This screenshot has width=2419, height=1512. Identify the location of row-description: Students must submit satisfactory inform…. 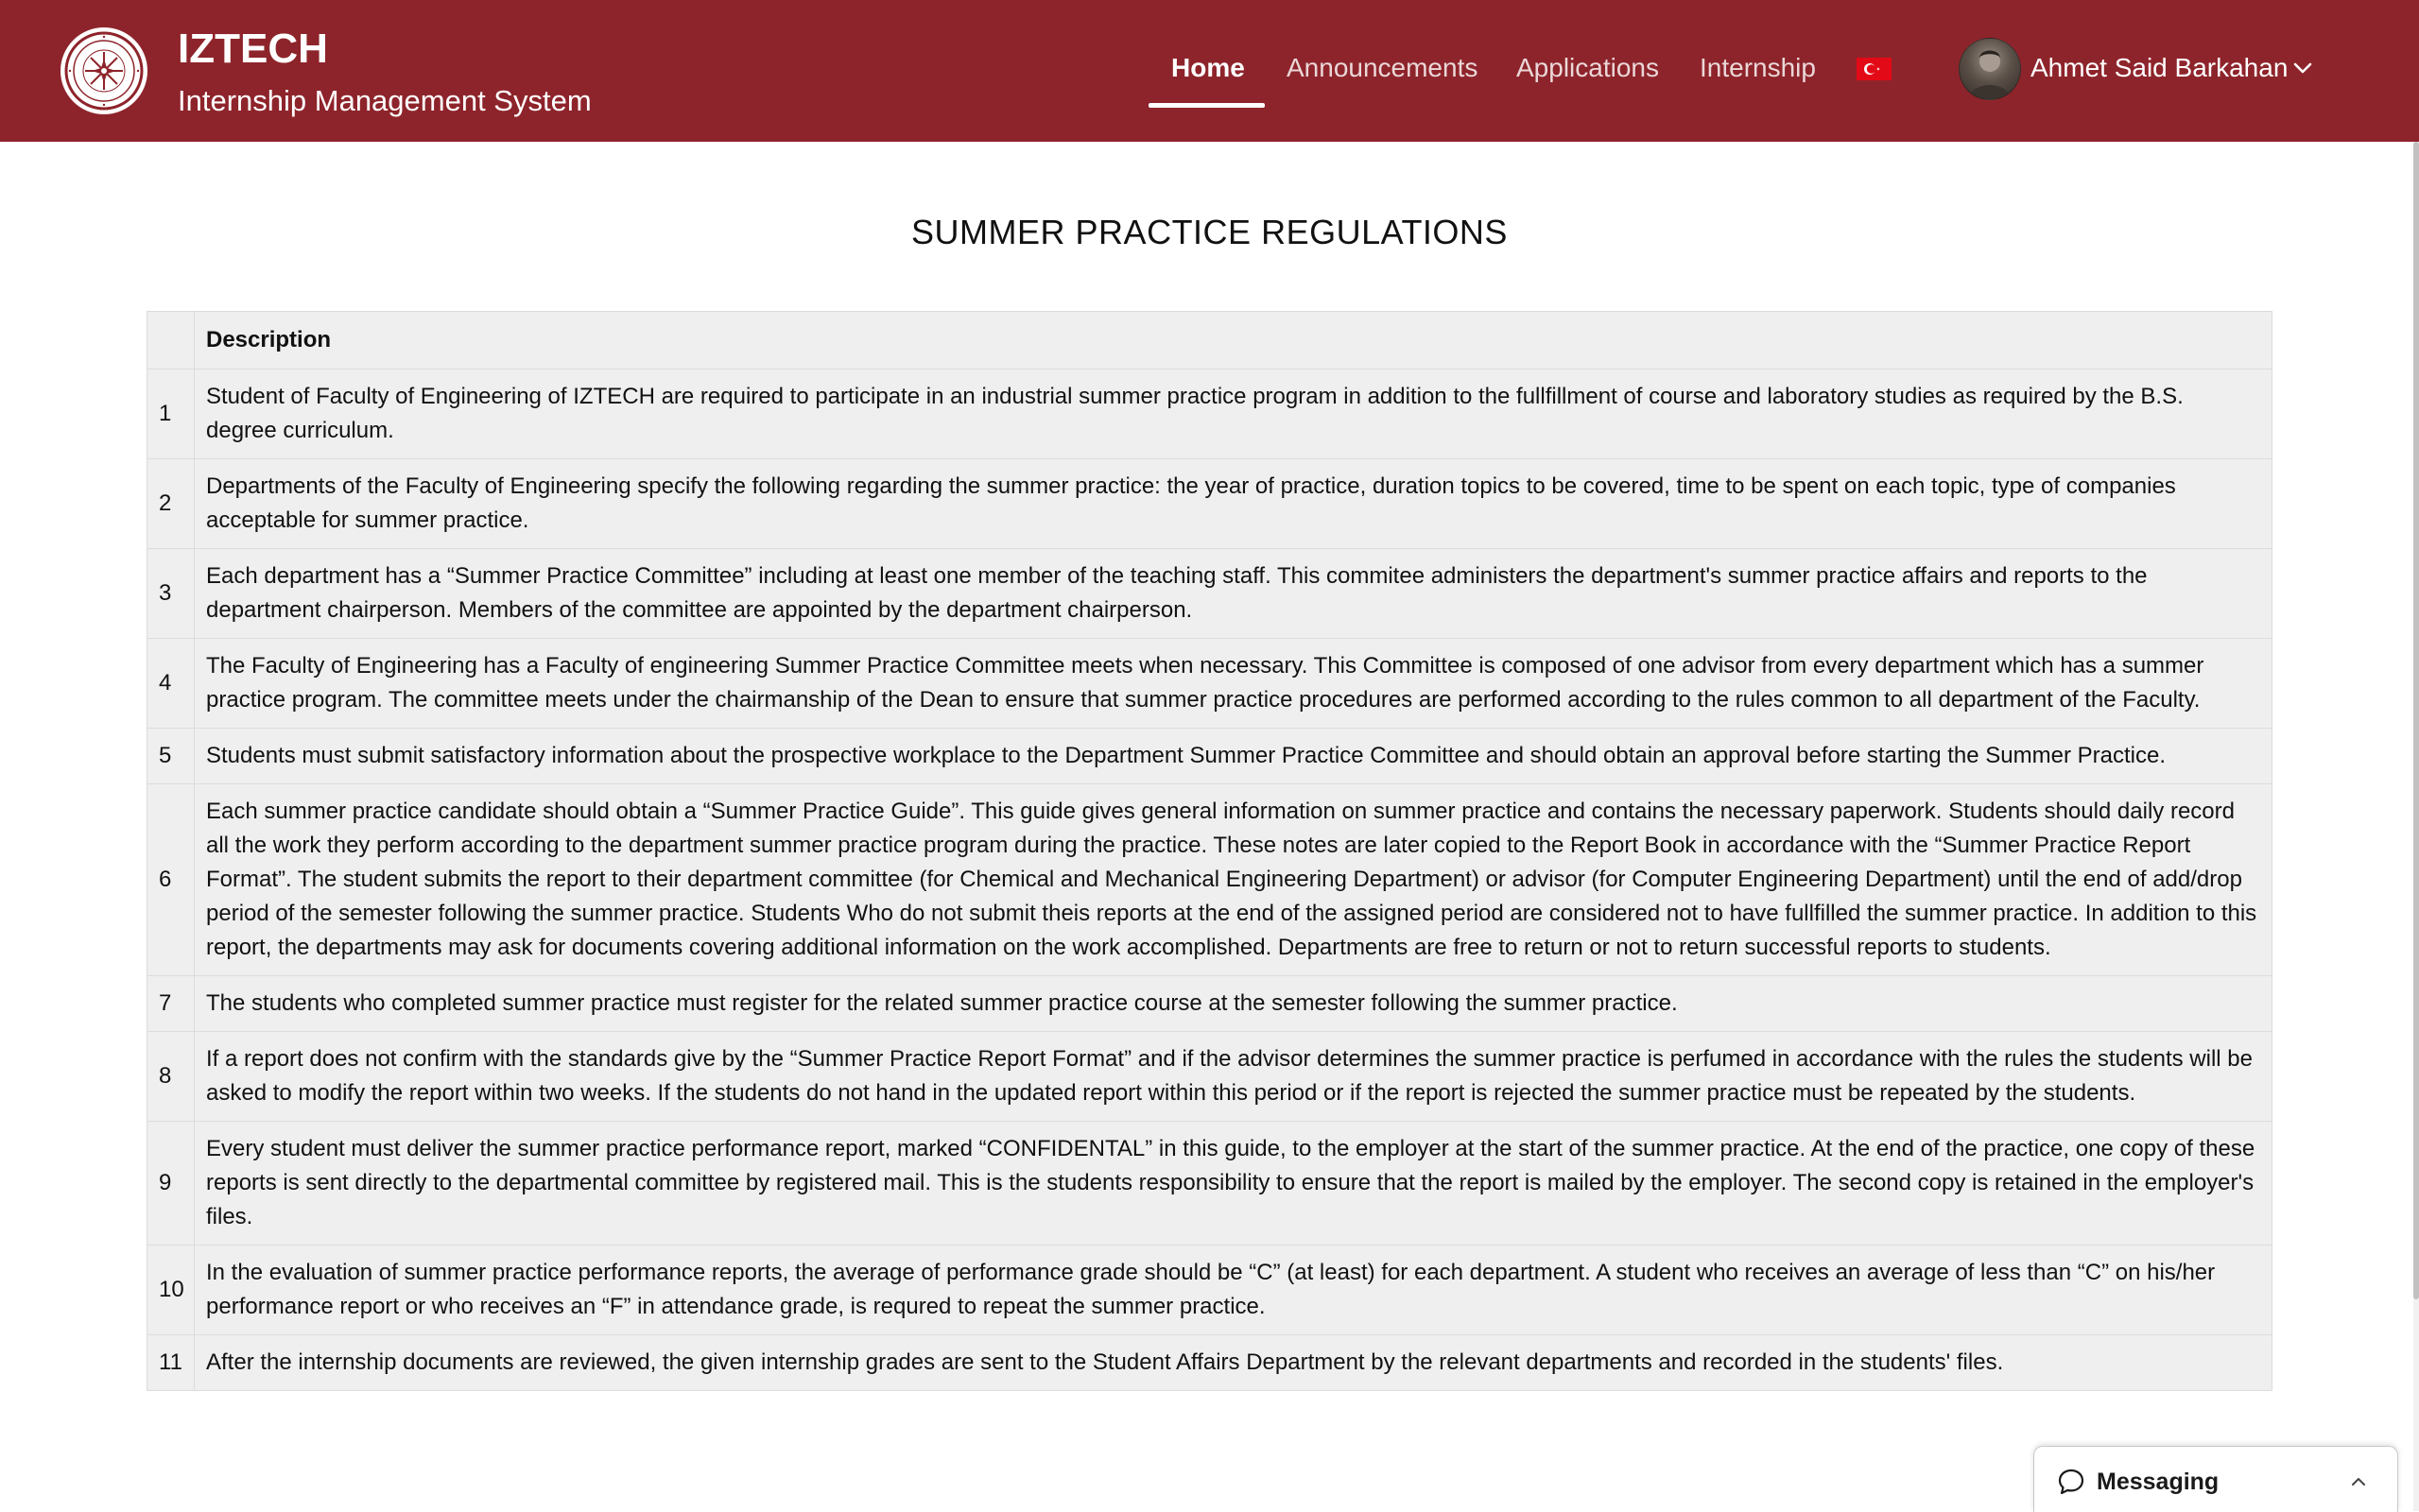
(1233, 756).